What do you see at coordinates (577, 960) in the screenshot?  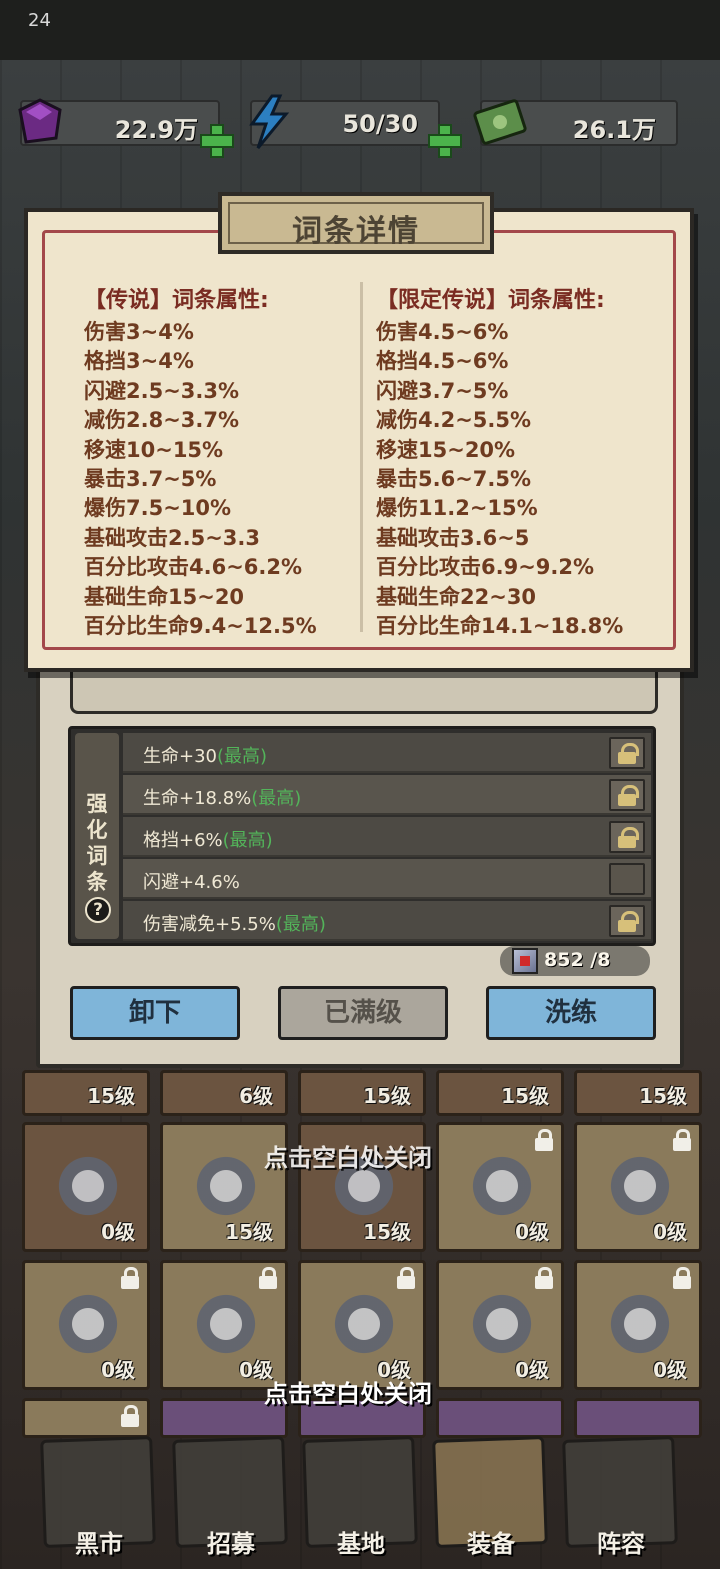 I see `cost-value: 852 /8` at bounding box center [577, 960].